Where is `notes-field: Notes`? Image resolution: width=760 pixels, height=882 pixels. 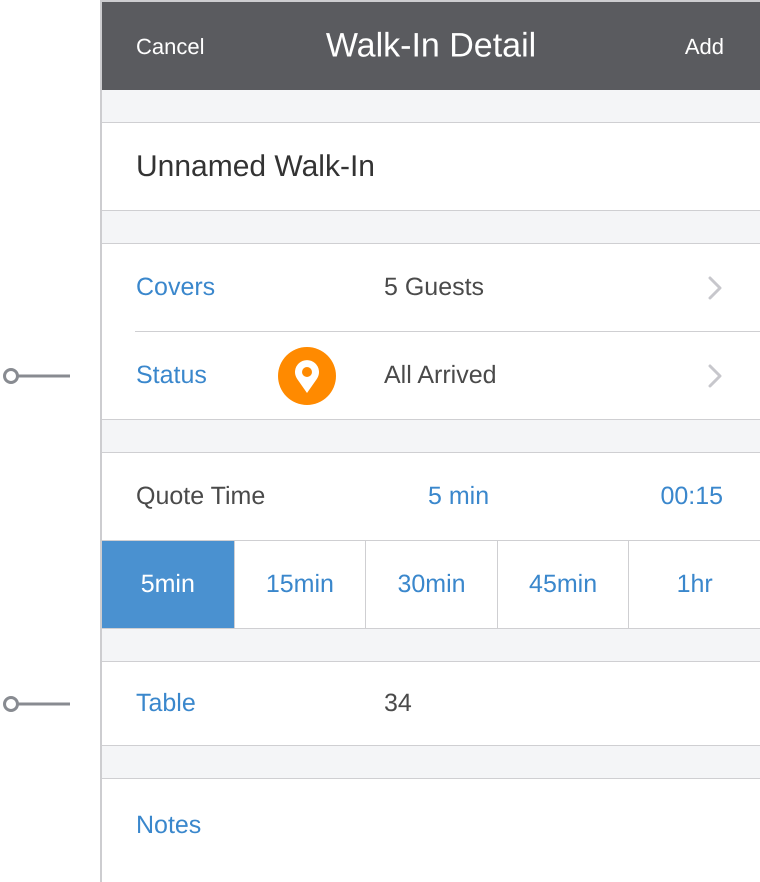 notes-field: Notes is located at coordinates (431, 830).